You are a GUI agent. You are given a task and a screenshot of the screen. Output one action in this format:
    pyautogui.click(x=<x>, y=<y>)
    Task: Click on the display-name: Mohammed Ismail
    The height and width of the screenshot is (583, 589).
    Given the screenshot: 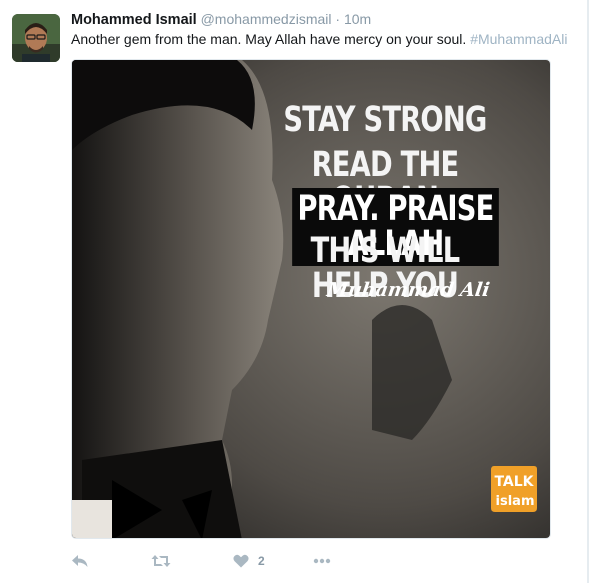 What is the action you would take?
    pyautogui.click(x=134, y=20)
    